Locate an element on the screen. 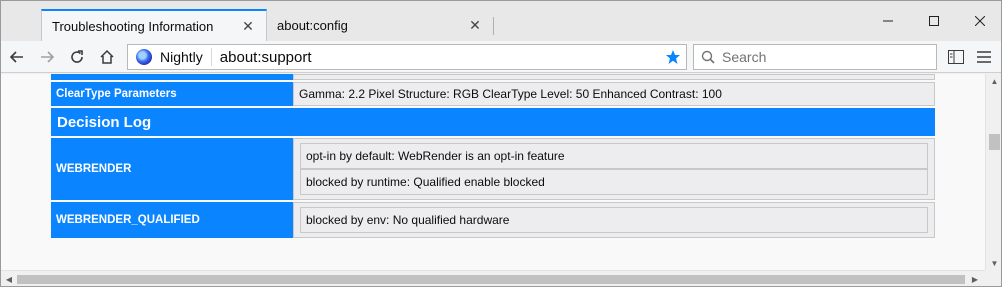  horizontal-scrollbar: ◀ ▶ is located at coordinates (493, 278).